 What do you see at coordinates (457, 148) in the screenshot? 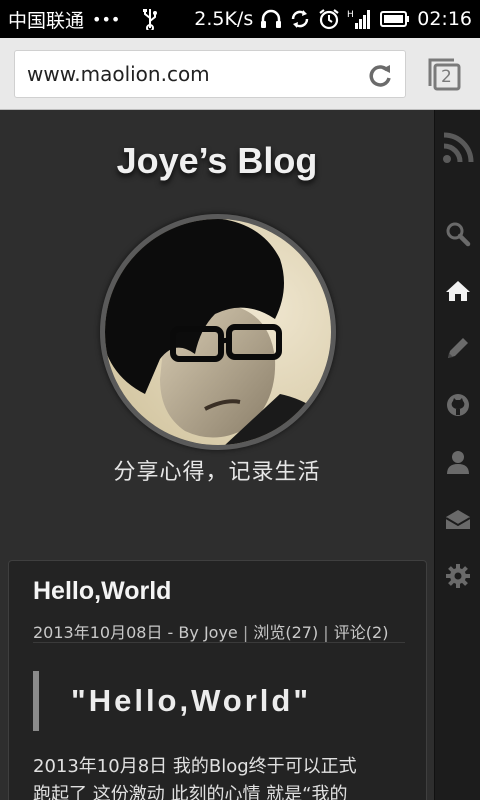
I see `rss-icon` at bounding box center [457, 148].